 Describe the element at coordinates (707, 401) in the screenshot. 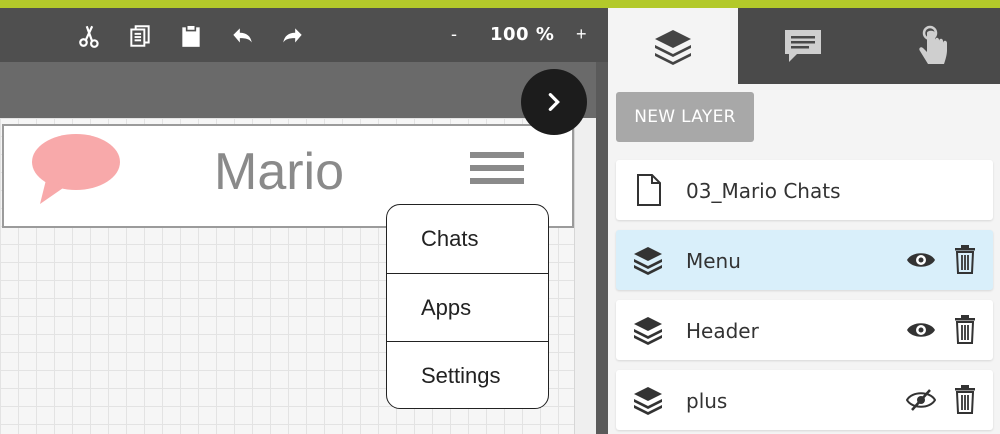

I see `layer-name: plus` at that location.